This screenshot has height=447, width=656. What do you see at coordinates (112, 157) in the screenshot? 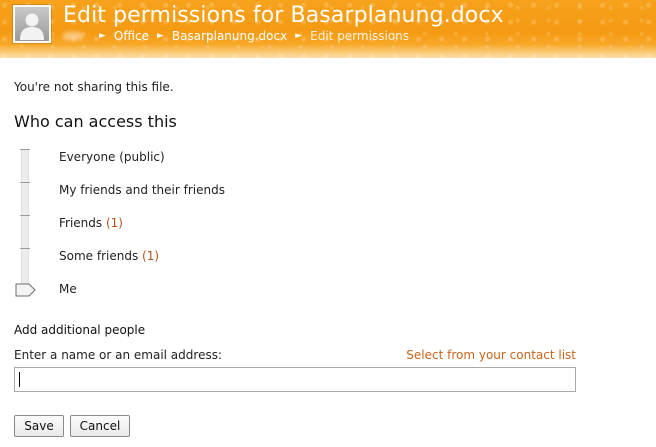
I see `access-level-everyone: Everyone (public)` at bounding box center [112, 157].